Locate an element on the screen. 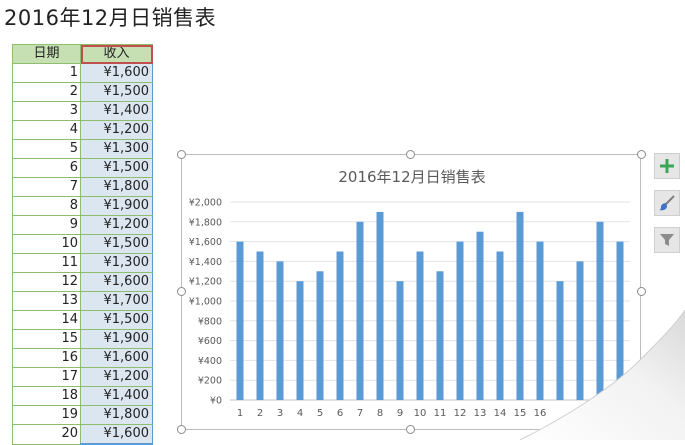  x-tick-label: 6 is located at coordinates (340, 413).